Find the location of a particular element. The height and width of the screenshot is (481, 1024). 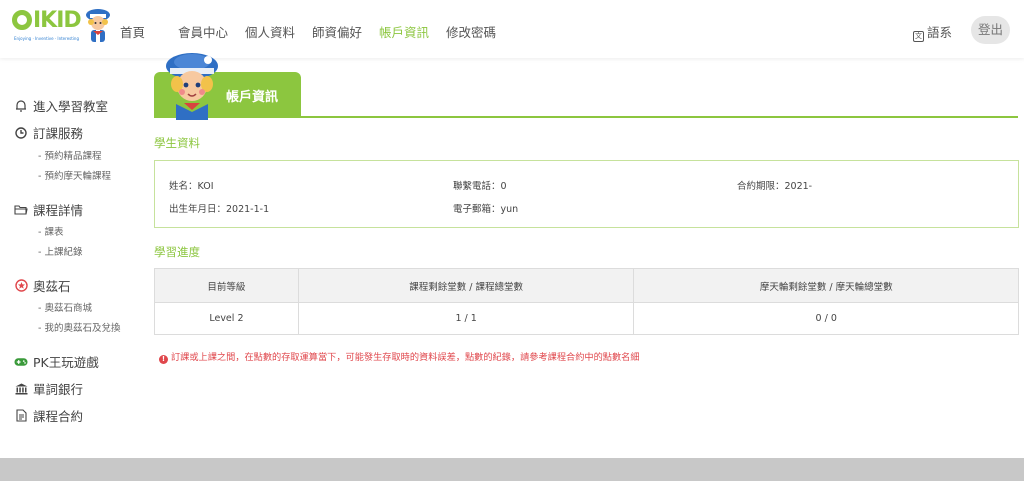

document-icon is located at coordinates (21, 416).